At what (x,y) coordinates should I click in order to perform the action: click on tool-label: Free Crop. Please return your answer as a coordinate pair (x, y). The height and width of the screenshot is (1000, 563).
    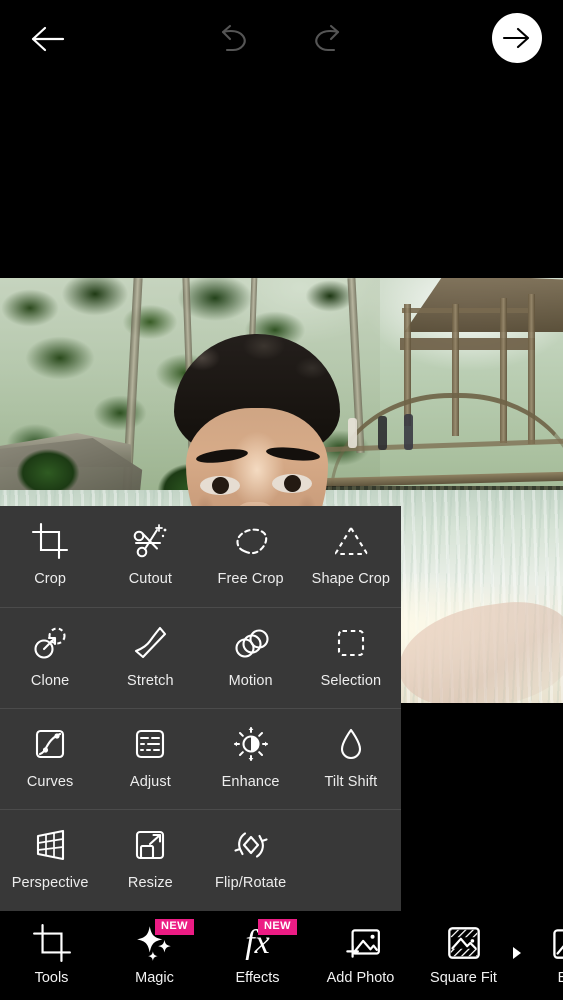
    Looking at the image, I should click on (250, 579).